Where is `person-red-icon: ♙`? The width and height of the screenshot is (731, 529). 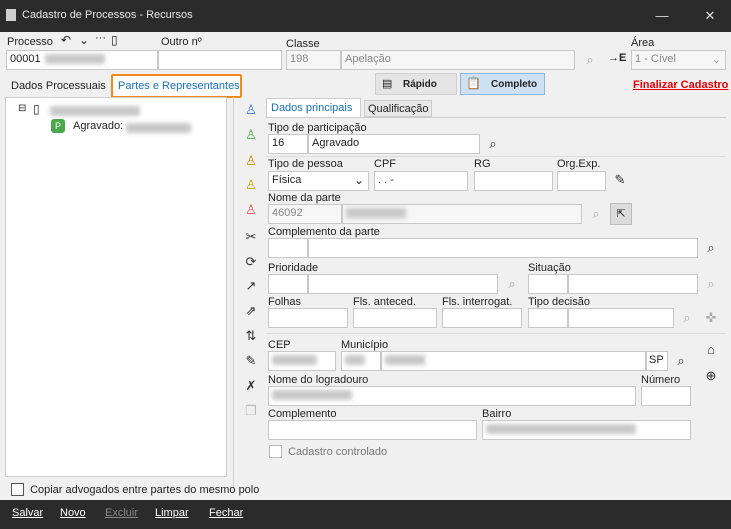
person-red-icon: ♙ is located at coordinates (251, 210).